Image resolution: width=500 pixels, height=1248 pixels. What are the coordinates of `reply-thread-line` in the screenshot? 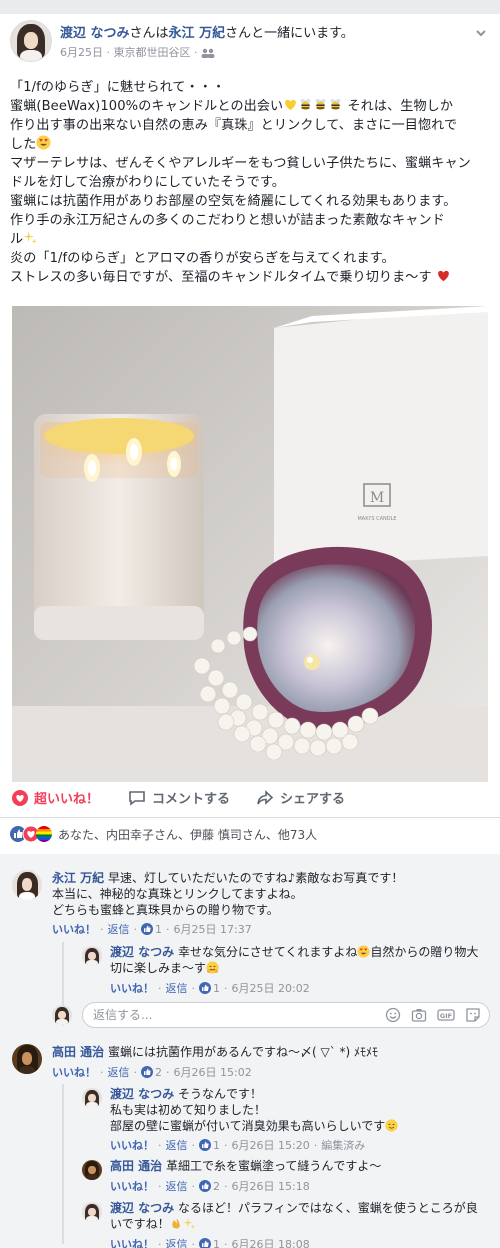 It's located at (63, 1164).